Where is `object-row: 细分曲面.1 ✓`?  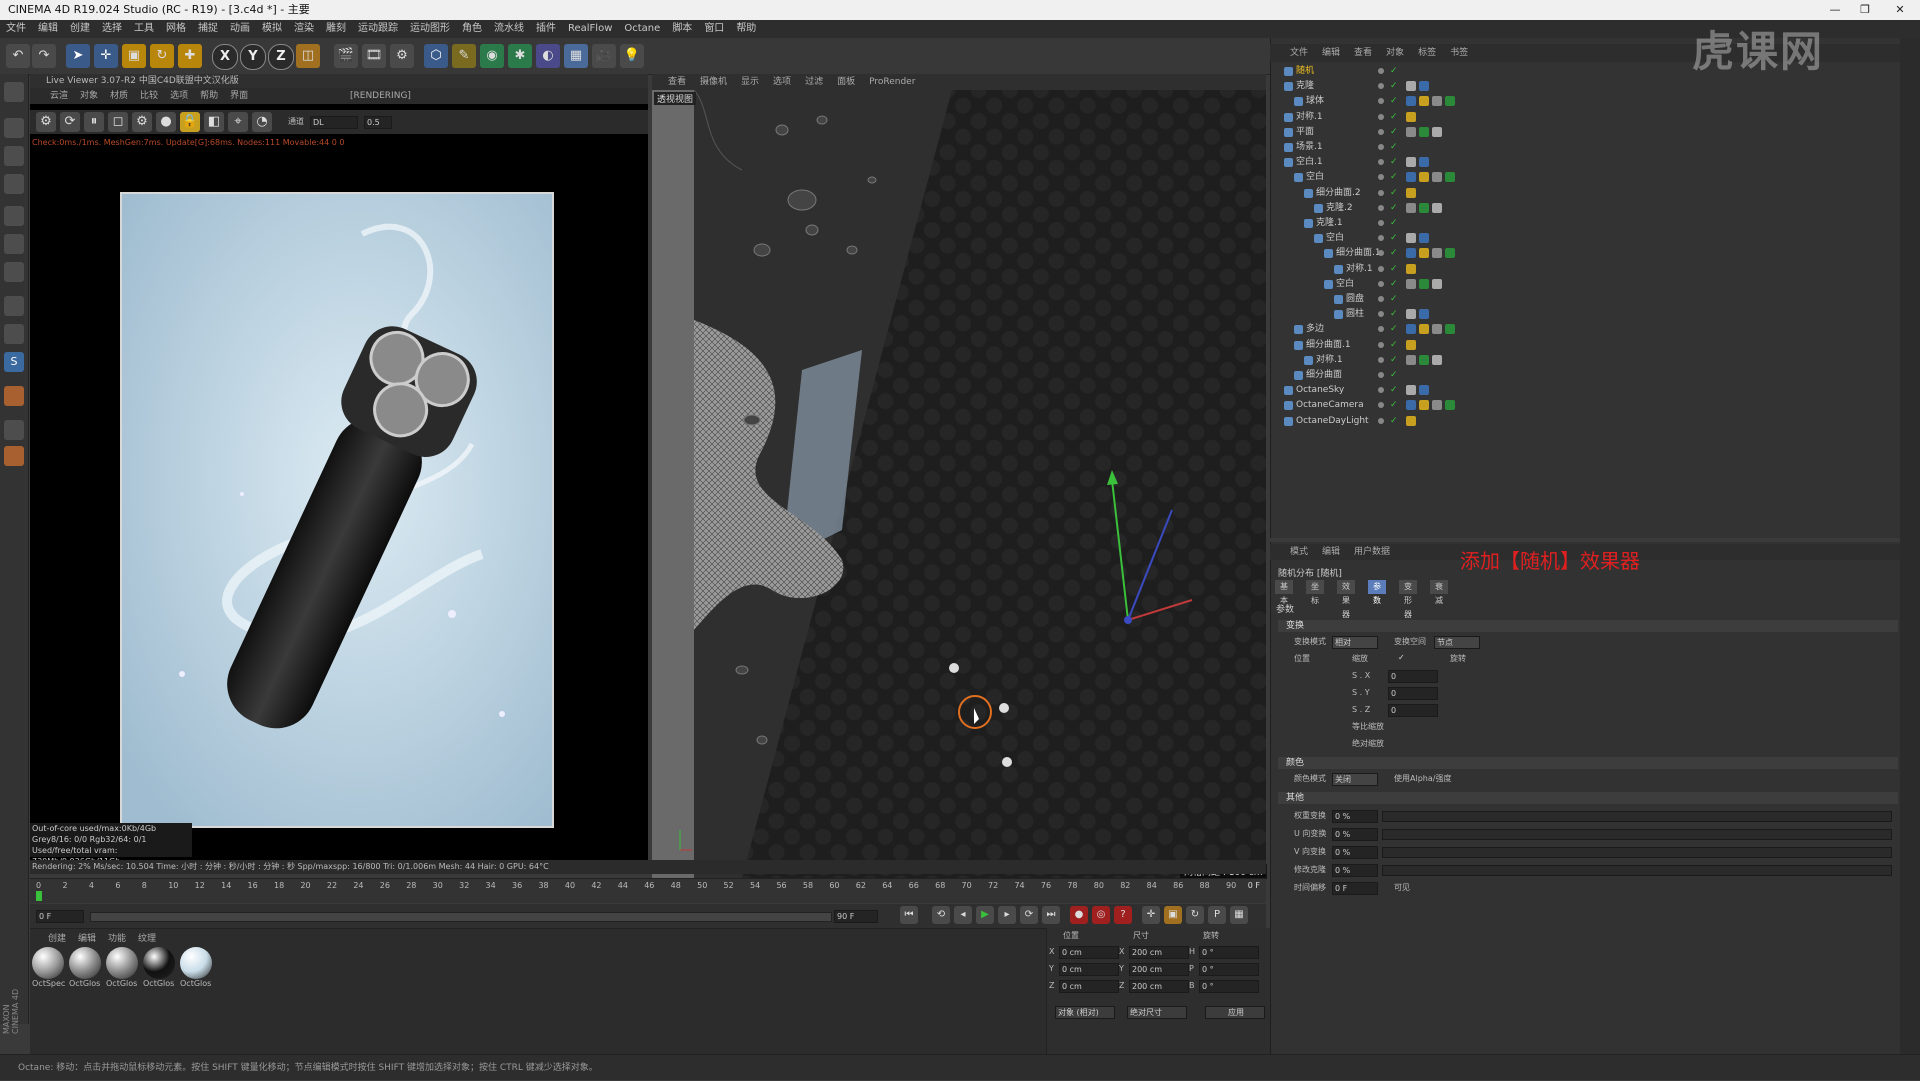 object-row: 细分曲面.1 ✓ is located at coordinates (1586, 345).